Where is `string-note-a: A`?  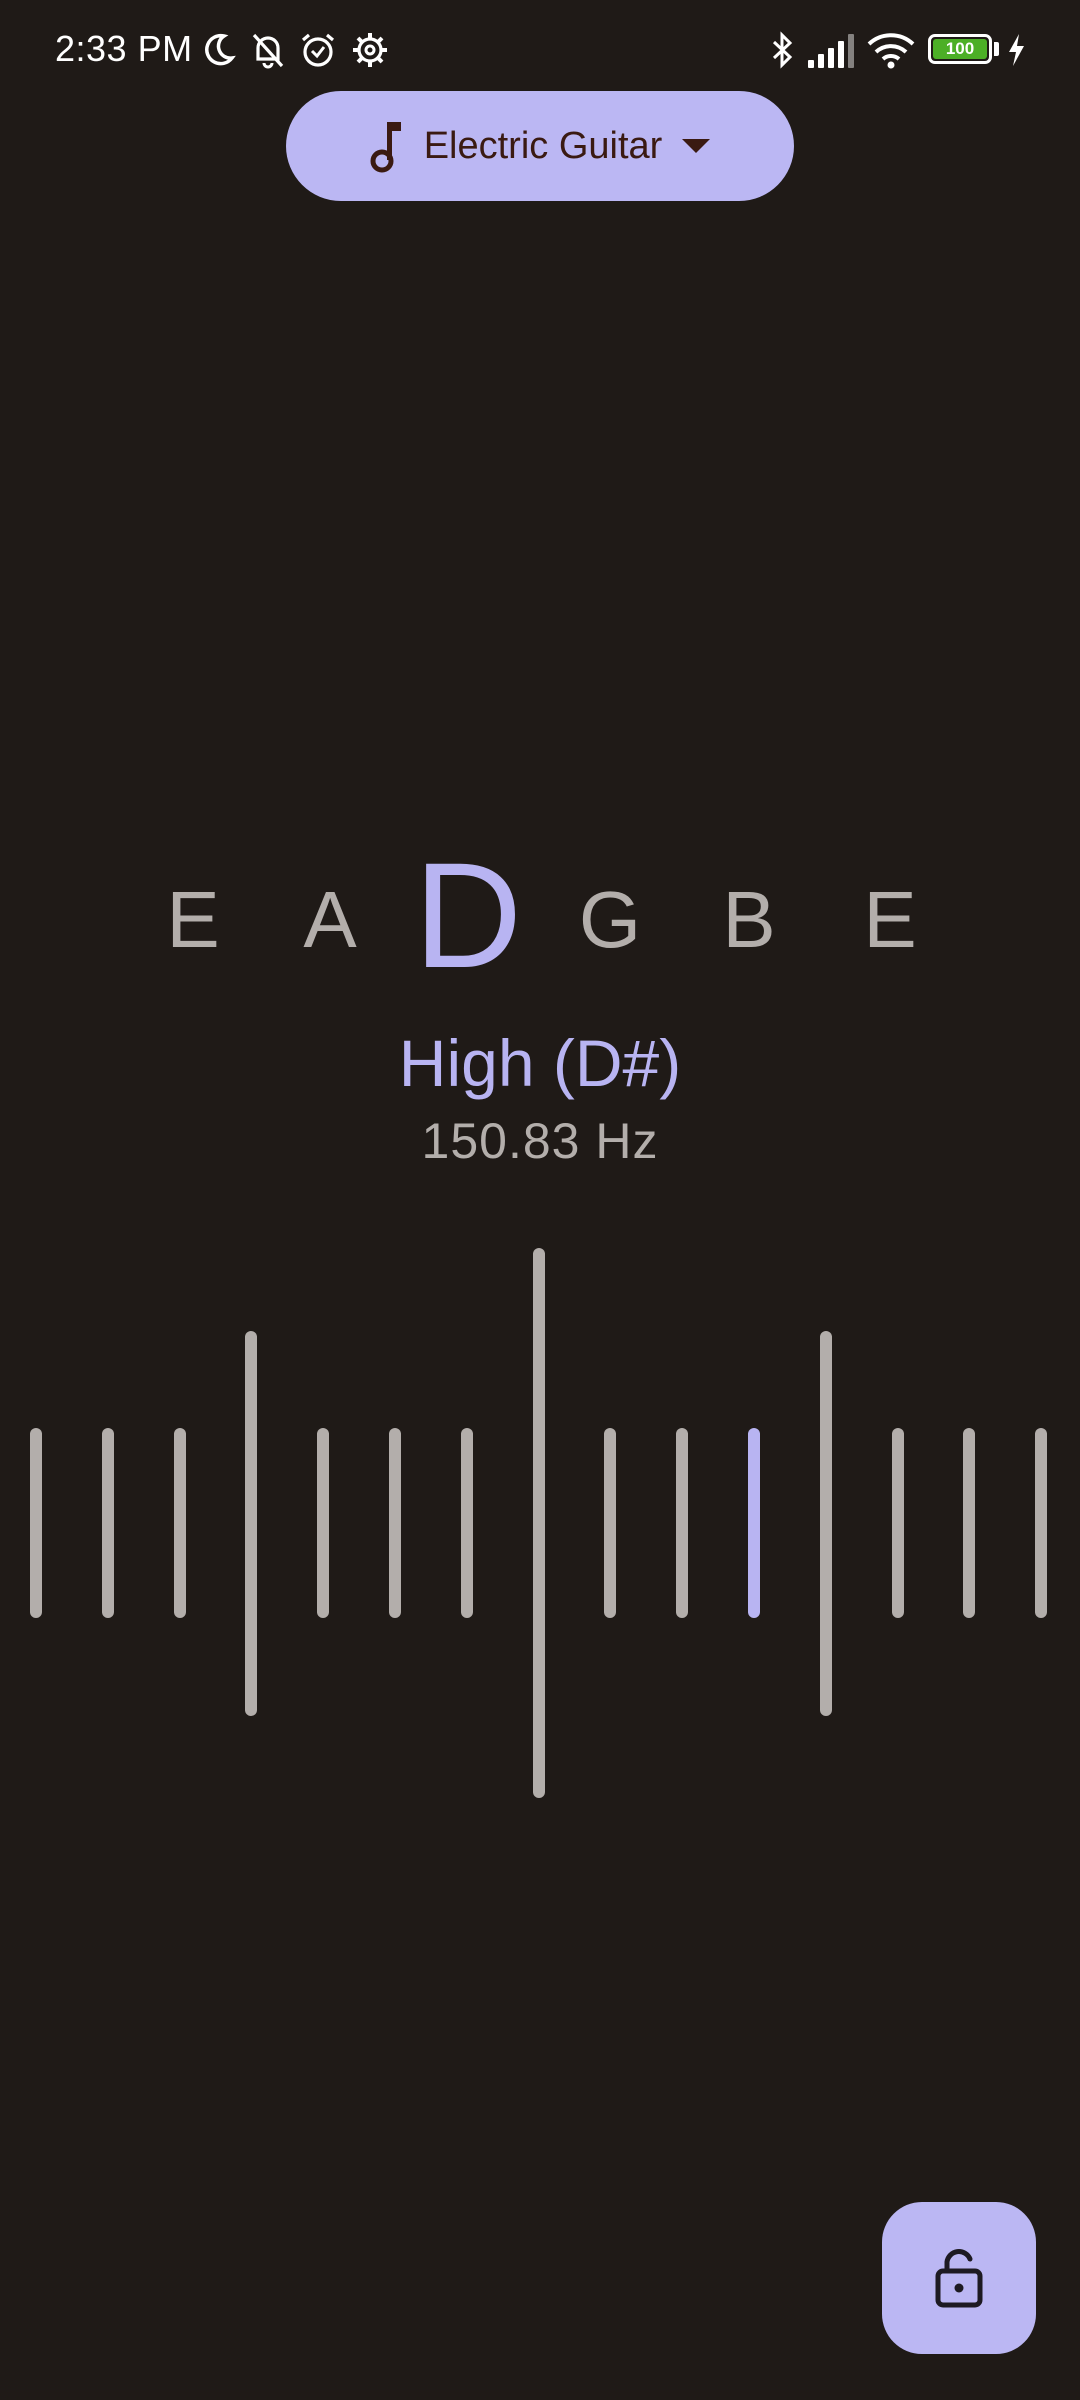
string-note-a: A is located at coordinates (330, 920).